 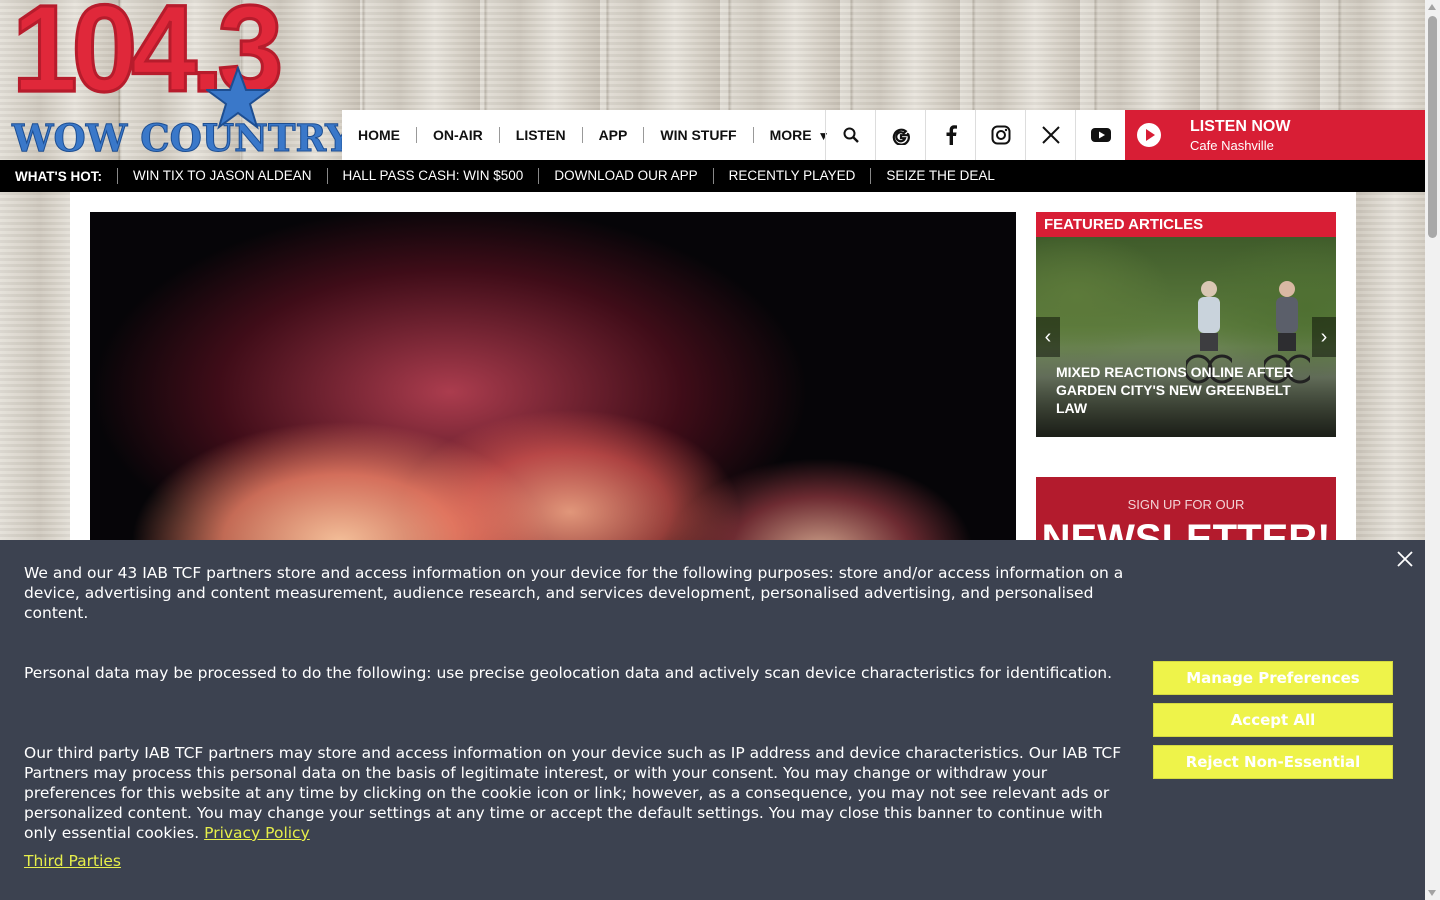 I want to click on chevron-left-icon: ‹, so click(x=1048, y=337).